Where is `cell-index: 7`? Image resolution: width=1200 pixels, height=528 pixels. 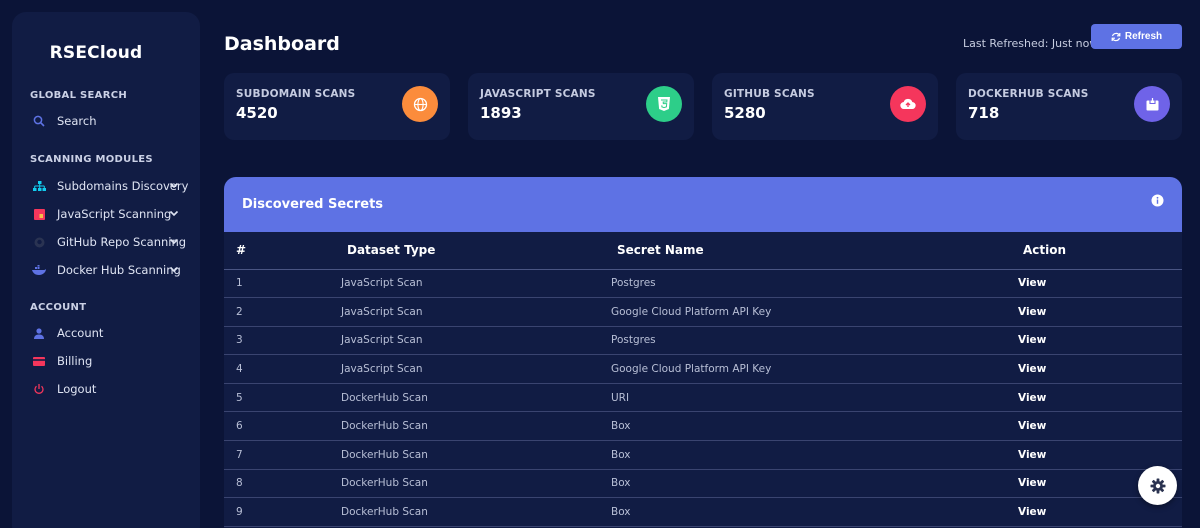 cell-index: 7 is located at coordinates (282, 455).